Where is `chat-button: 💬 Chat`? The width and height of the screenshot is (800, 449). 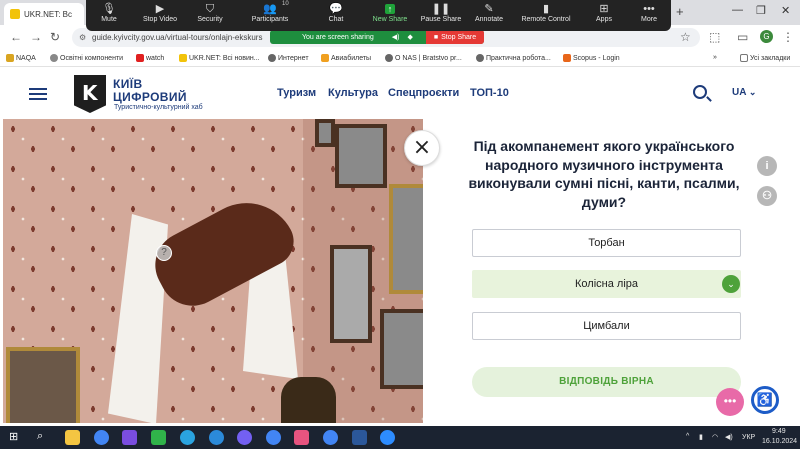
chat-button: 💬 Chat is located at coordinates (336, 13).